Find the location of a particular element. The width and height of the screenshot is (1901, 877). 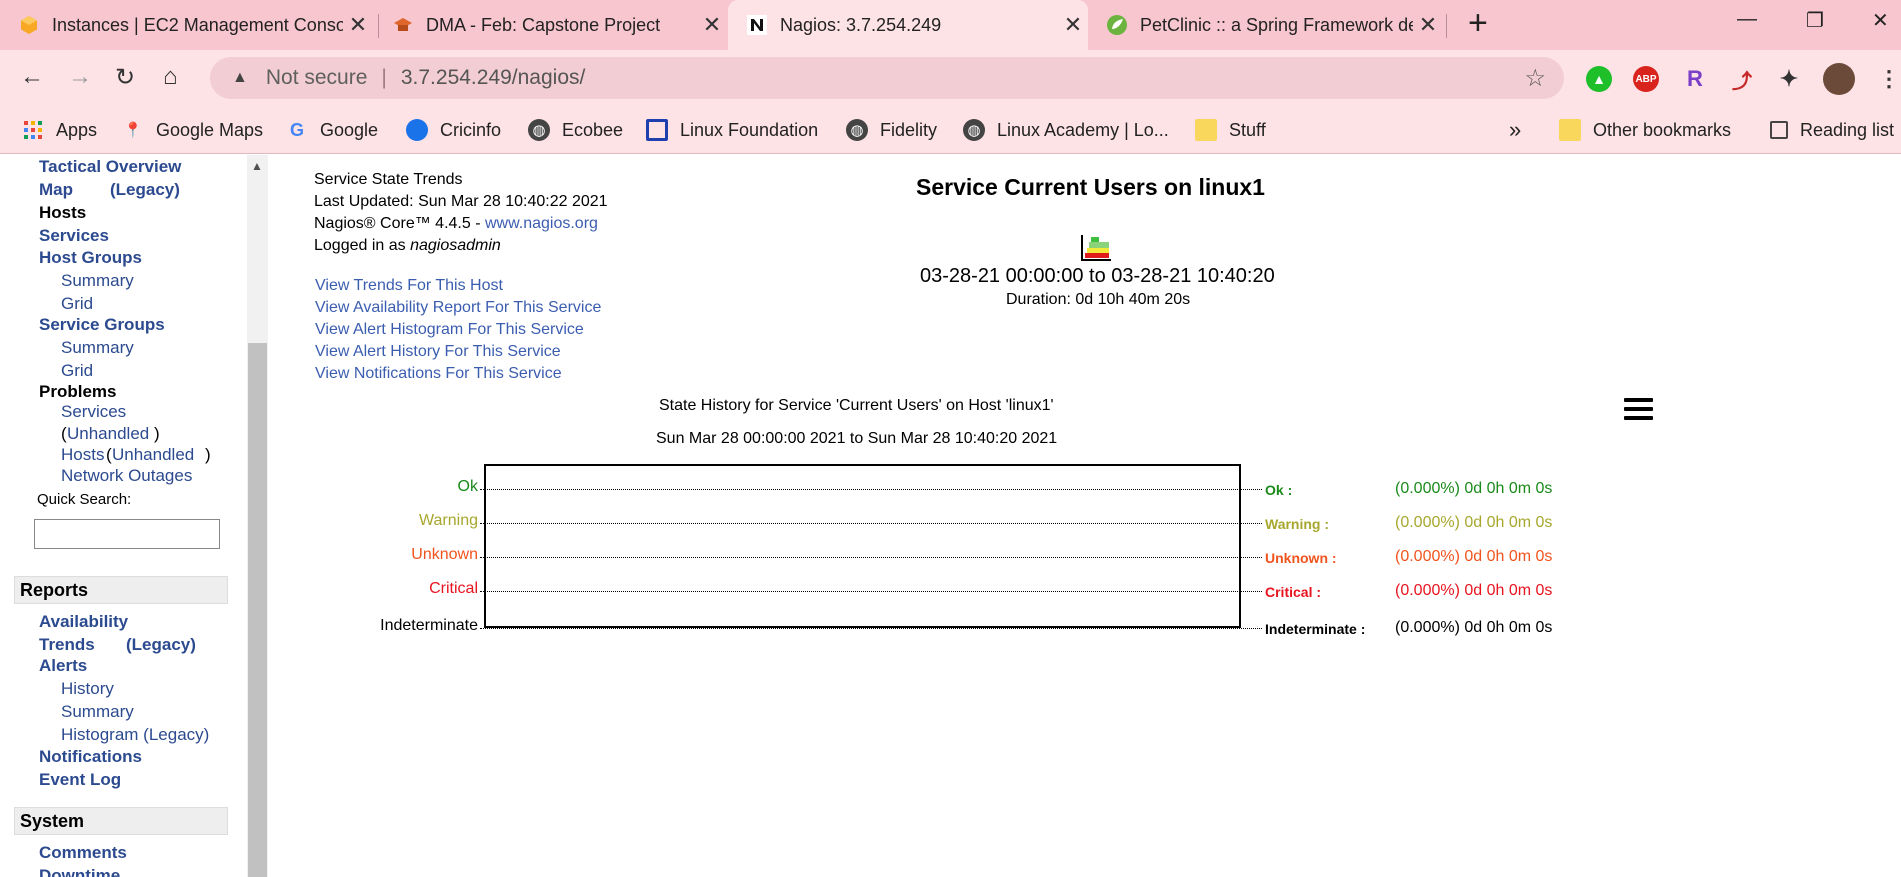

nav-hosts: Hosts is located at coordinates (62, 213).